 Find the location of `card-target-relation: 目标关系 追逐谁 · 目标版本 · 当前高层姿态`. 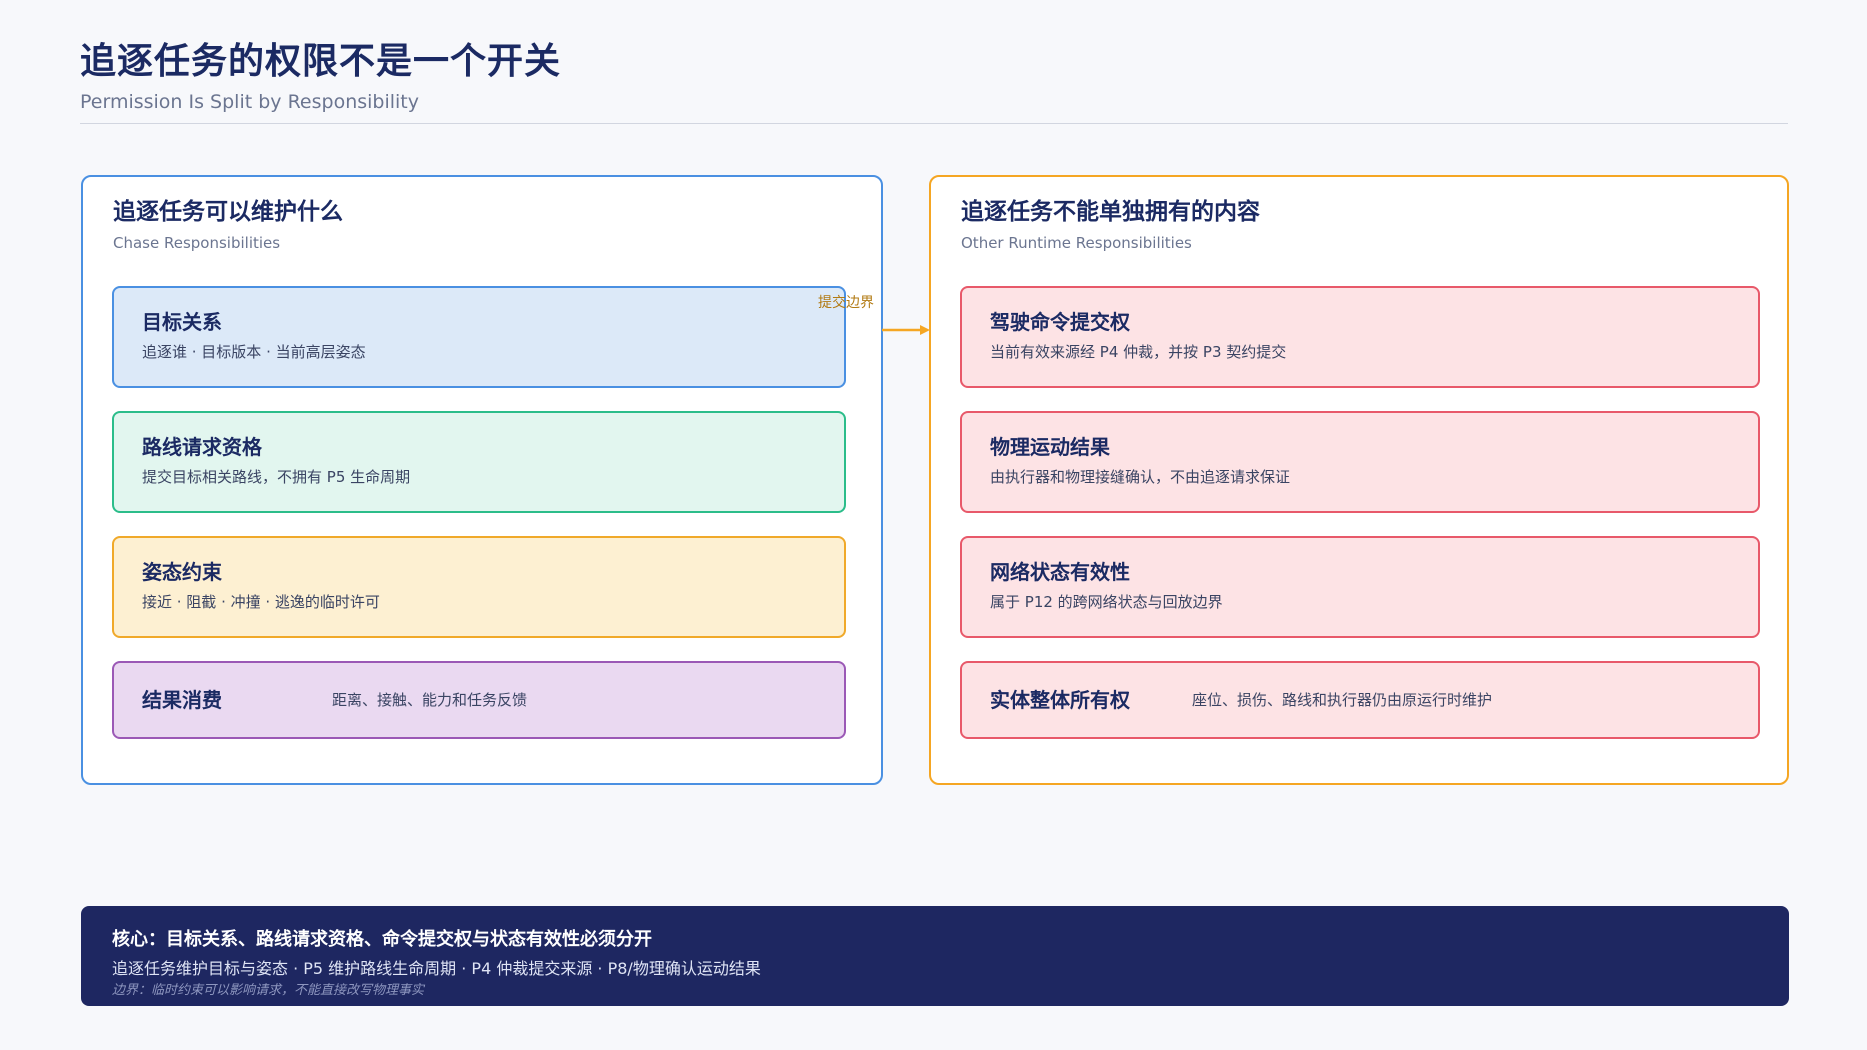

card-target-relation: 目标关系 追逐谁 · 目标版本 · 当前高层姿态 is located at coordinates (479, 337).